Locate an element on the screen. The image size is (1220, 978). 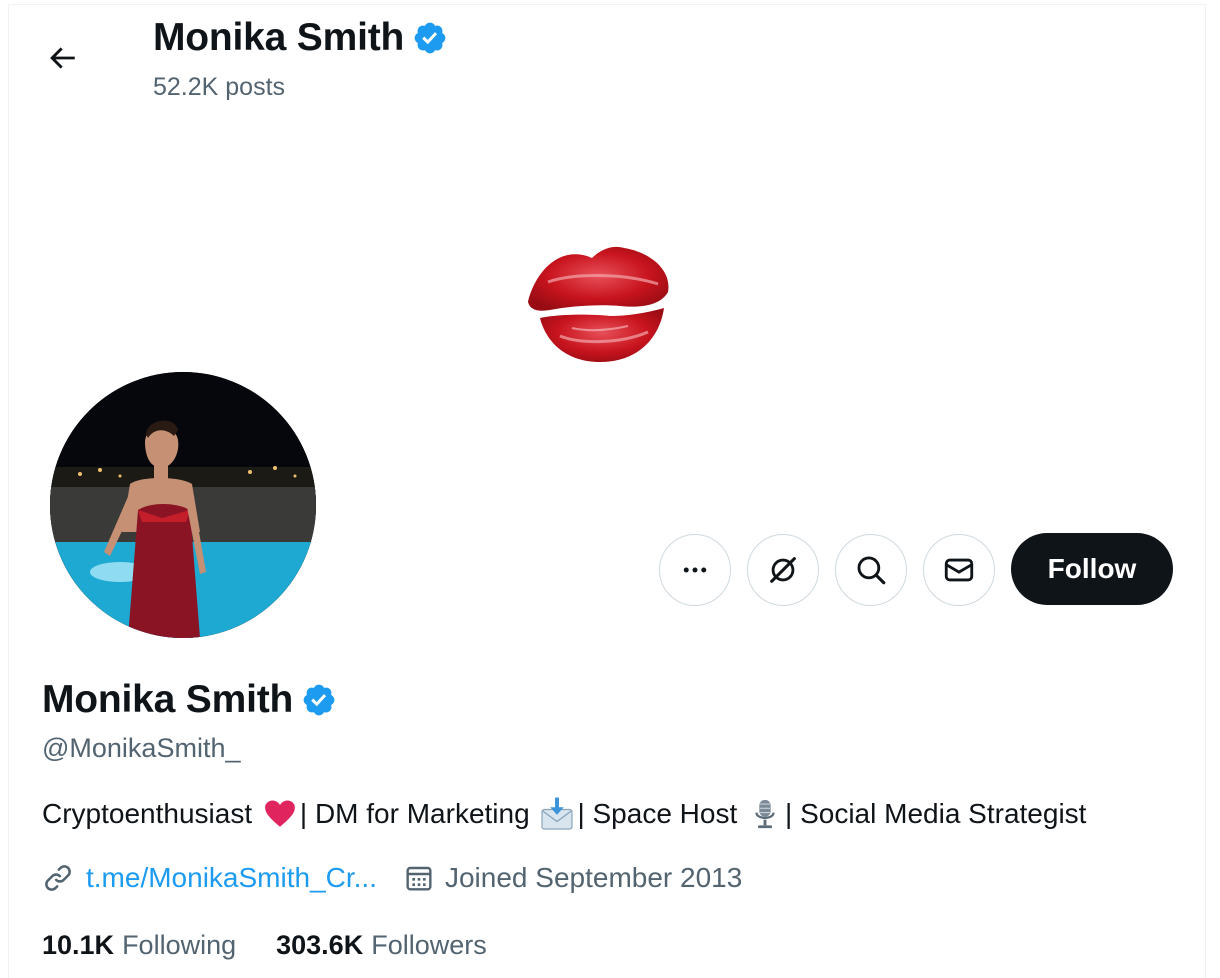
header-title: Monika Smith is located at coordinates (300, 38).